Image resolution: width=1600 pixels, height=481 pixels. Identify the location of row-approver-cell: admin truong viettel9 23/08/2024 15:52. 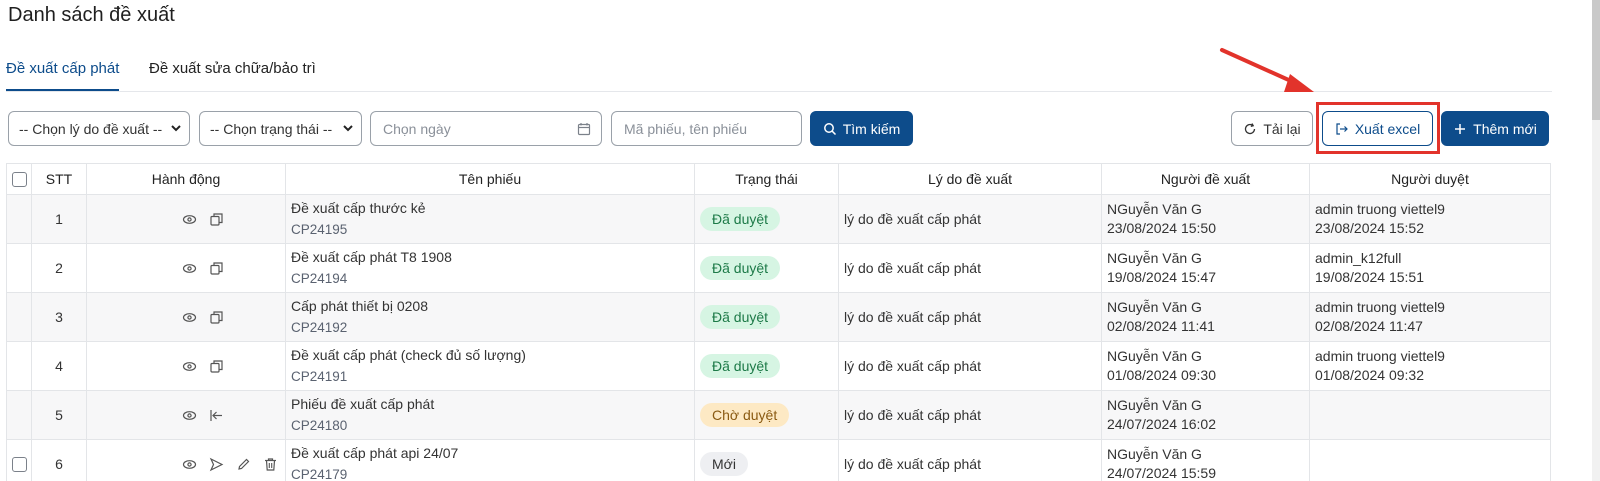
(1430, 219).